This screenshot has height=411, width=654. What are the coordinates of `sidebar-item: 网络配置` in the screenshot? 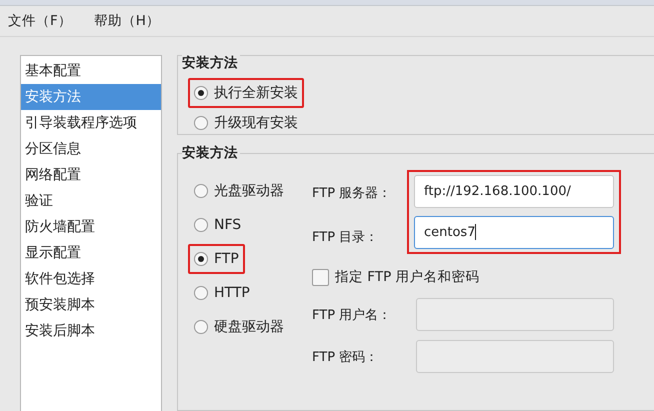 It's located at (91, 175).